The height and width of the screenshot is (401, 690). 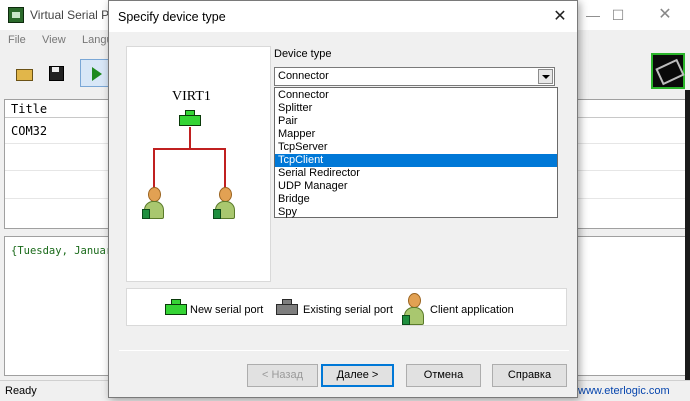 I want to click on maximize-button: ☐, so click(x=618, y=15).